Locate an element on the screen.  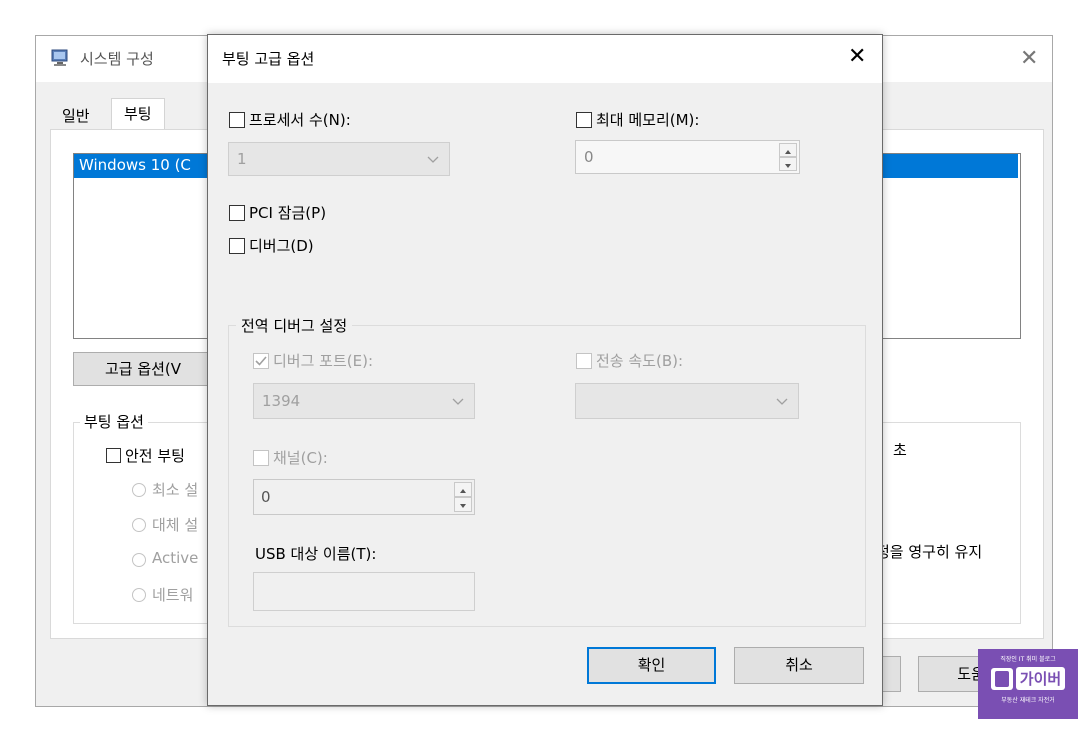
baud-rate-label: 전송 속도(B): is located at coordinates (640, 361).